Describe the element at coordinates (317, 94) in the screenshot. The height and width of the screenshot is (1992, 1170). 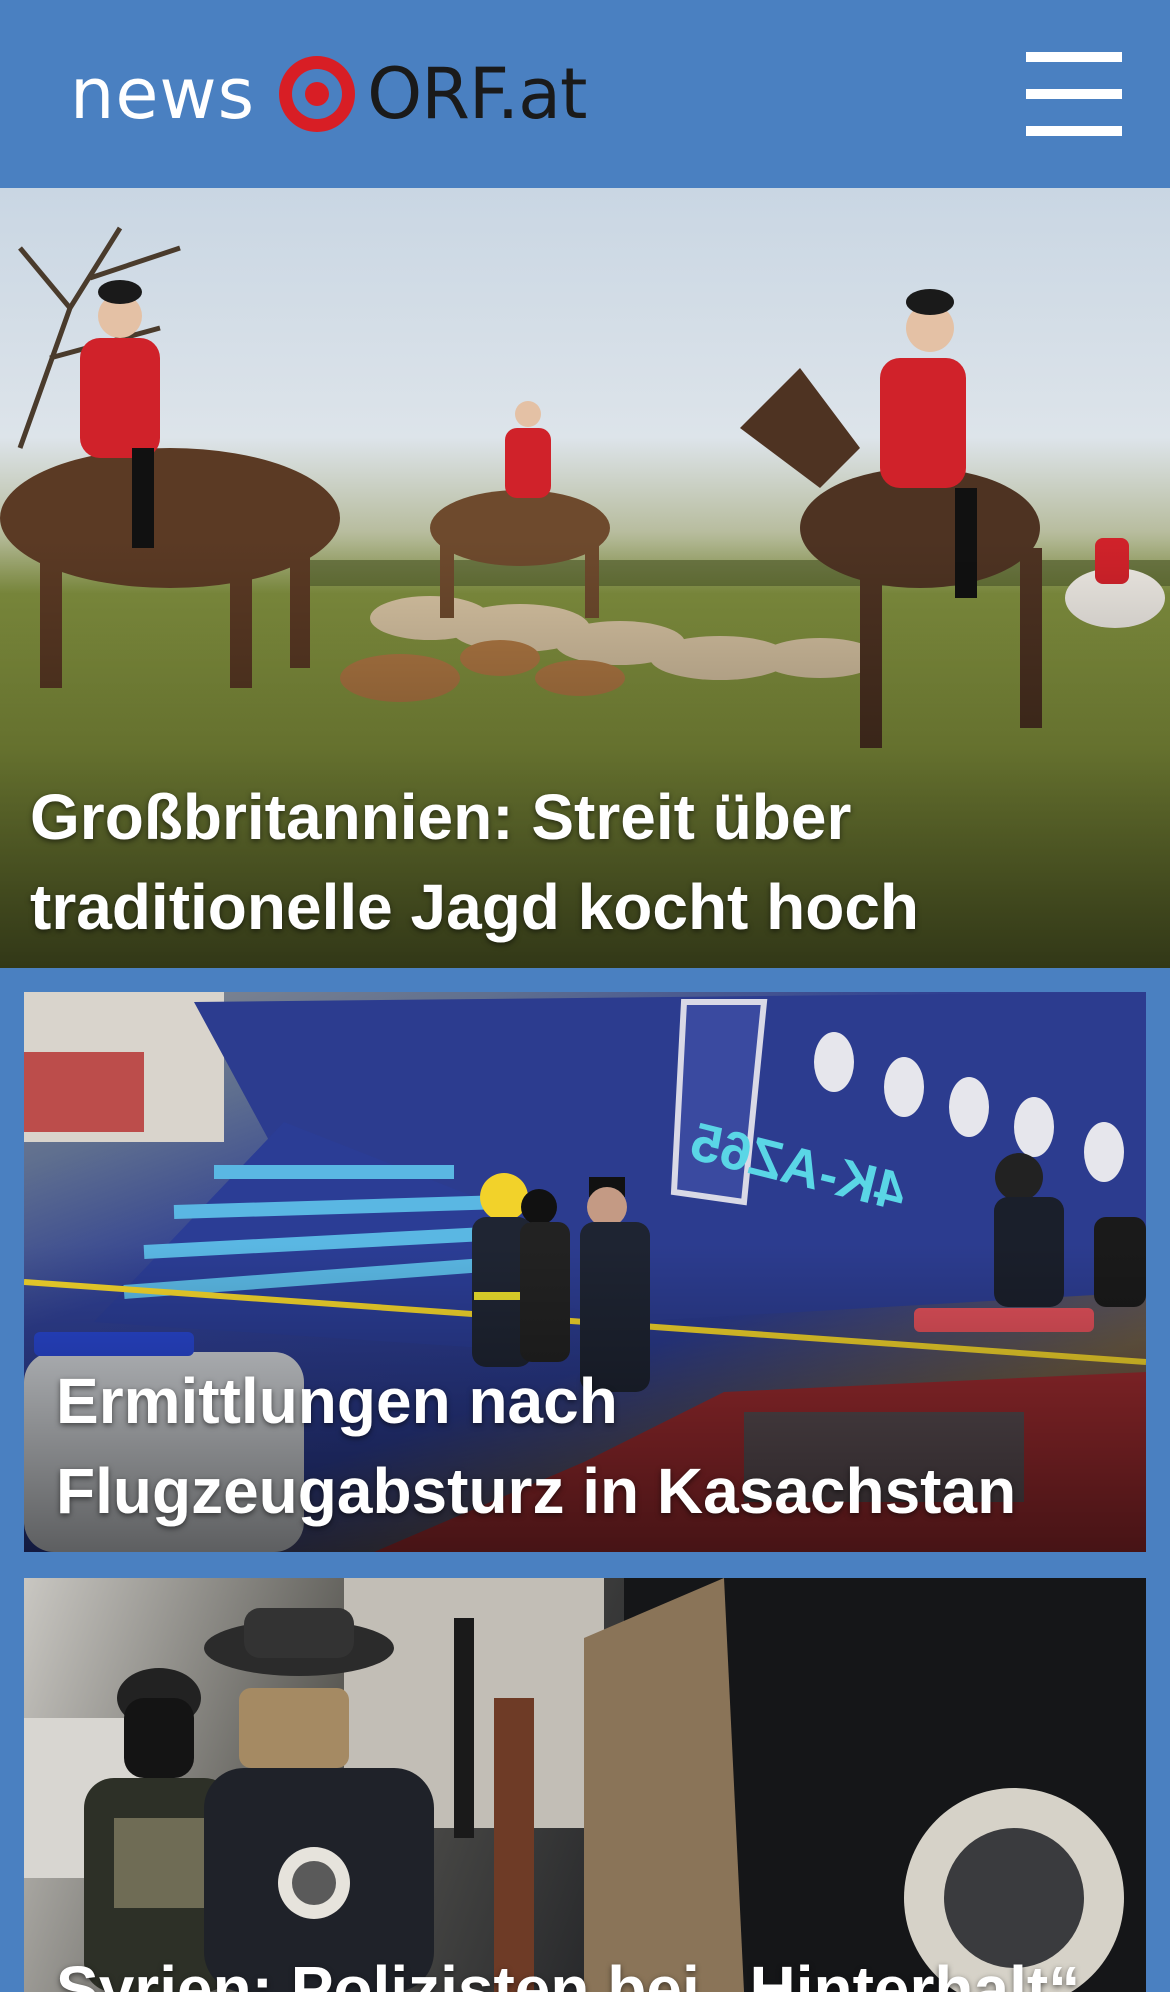
I see `orf-target-icon` at that location.